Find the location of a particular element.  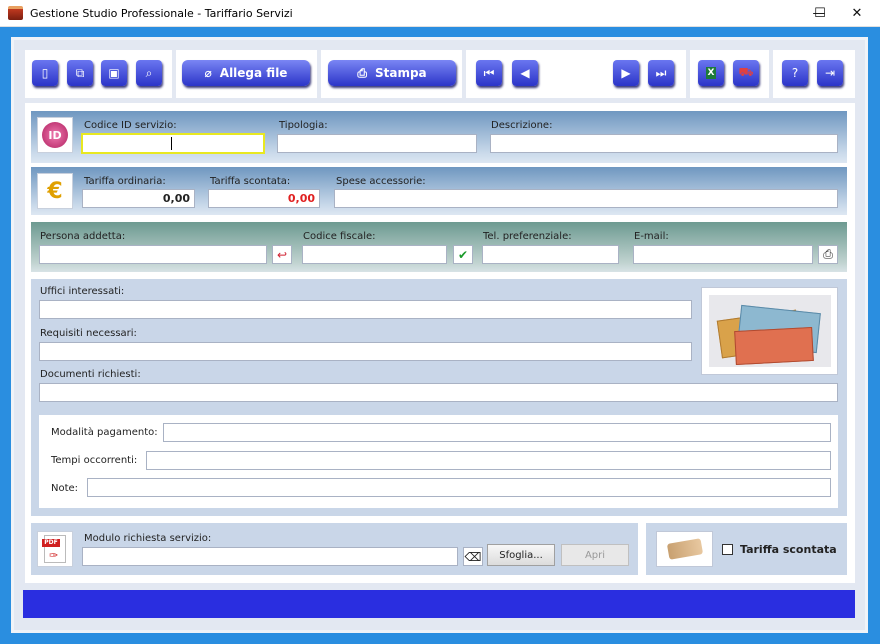

checkmark-icon: ✔ is located at coordinates (463, 254).